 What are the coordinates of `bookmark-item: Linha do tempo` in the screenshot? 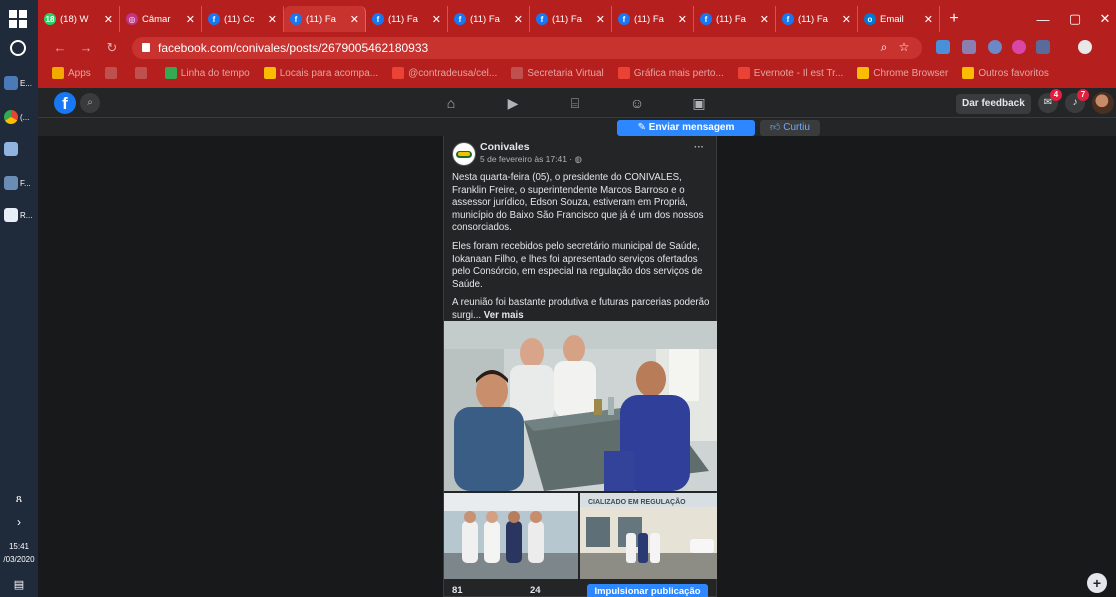 It's located at (207, 73).